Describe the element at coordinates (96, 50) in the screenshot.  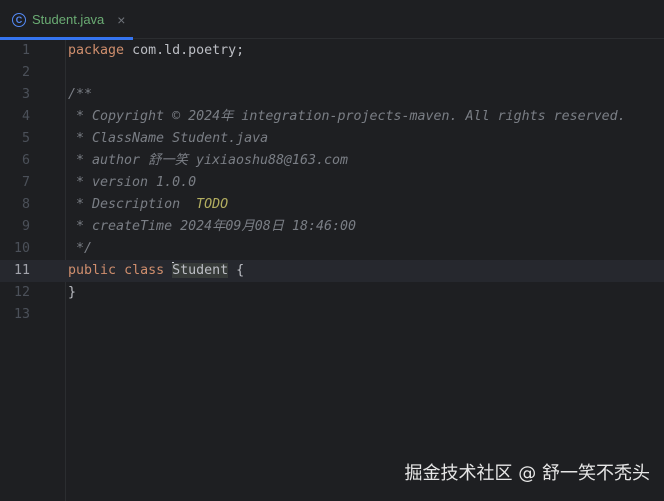
I see `code-token: package` at that location.